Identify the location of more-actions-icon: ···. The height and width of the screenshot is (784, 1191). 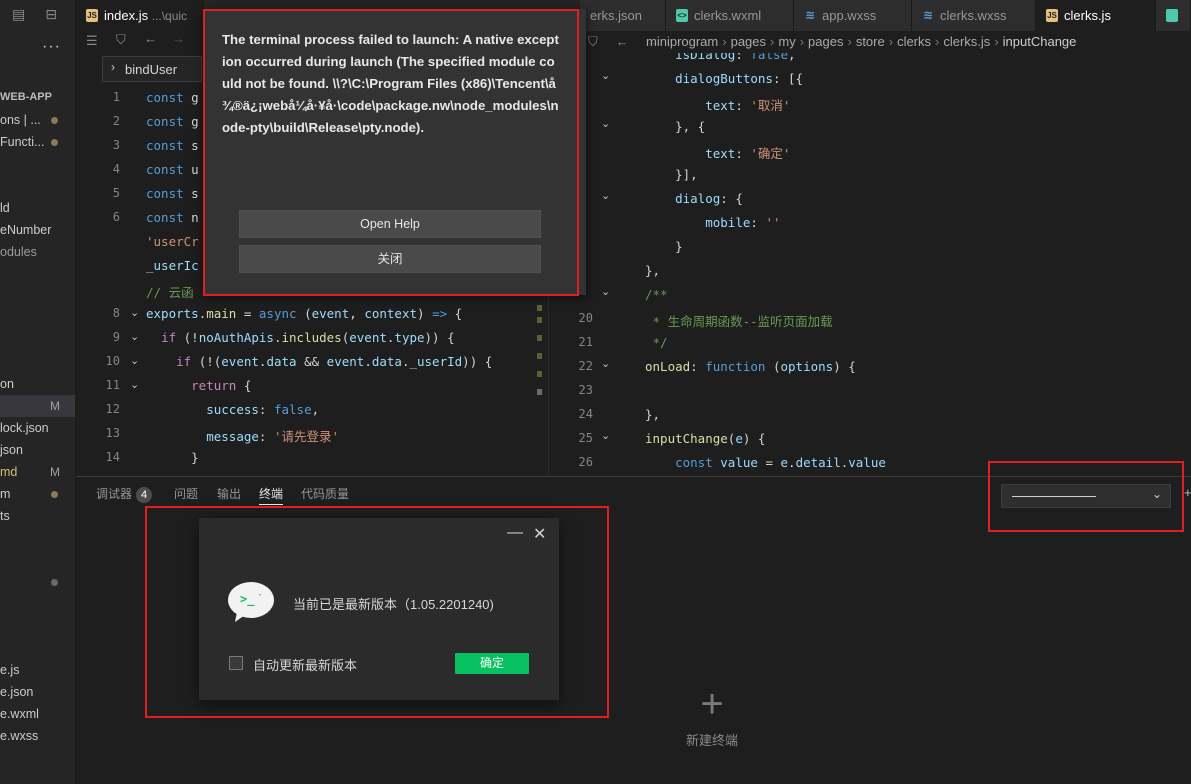
(51, 47).